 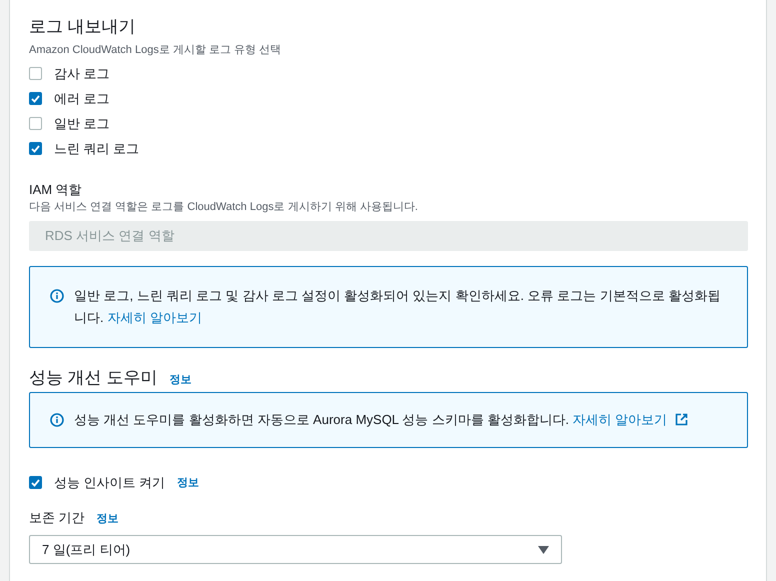 What do you see at coordinates (543, 550) in the screenshot?
I see `caret-icon` at bounding box center [543, 550].